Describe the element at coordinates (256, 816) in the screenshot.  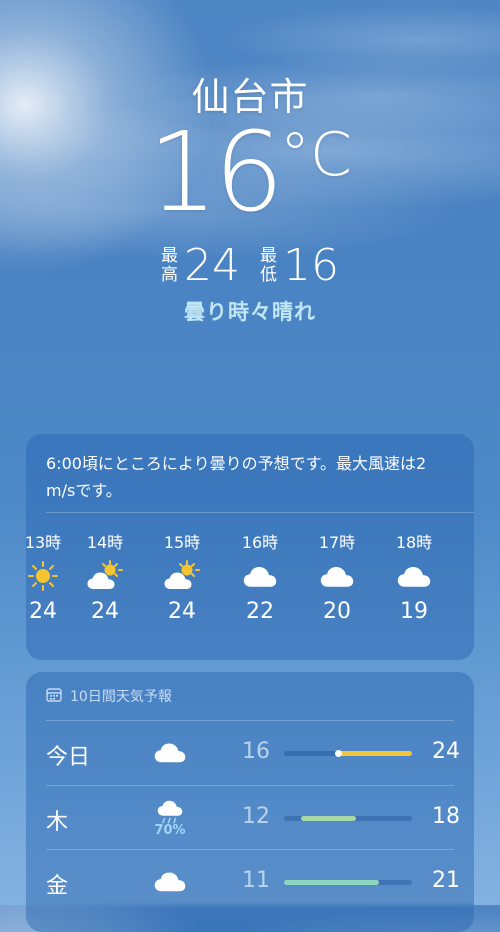
I see `day-low-temperature: 12` at that location.